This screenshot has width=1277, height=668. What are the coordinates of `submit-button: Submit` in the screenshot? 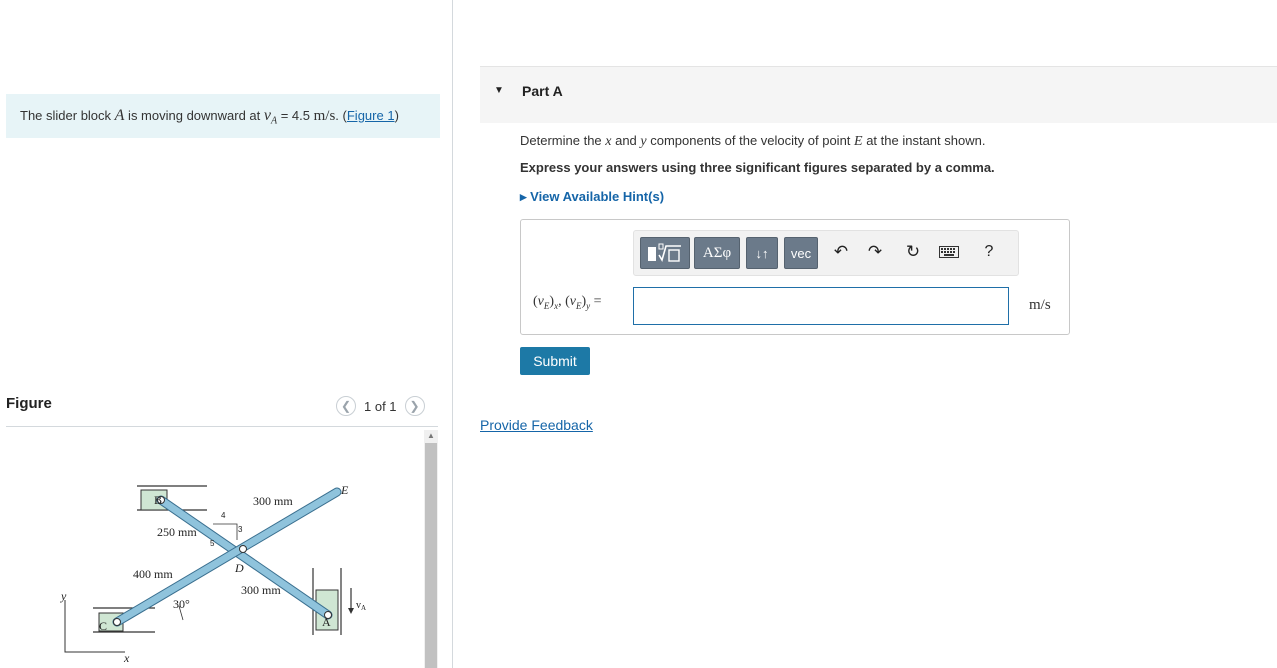 It's located at (555, 361).